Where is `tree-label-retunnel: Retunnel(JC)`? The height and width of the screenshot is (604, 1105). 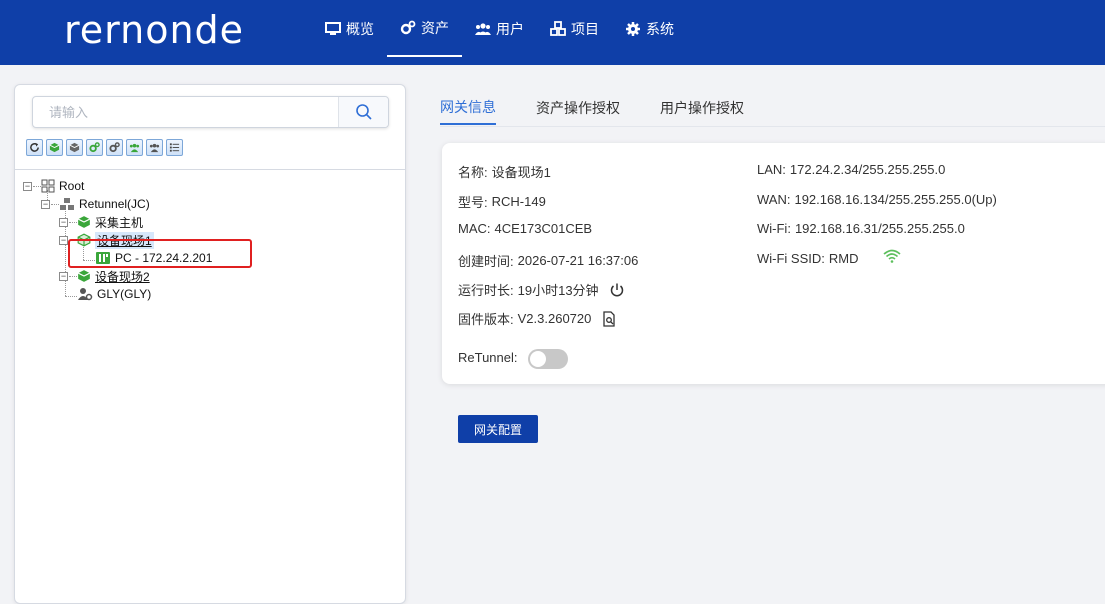 tree-label-retunnel: Retunnel(JC) is located at coordinates (114, 204).